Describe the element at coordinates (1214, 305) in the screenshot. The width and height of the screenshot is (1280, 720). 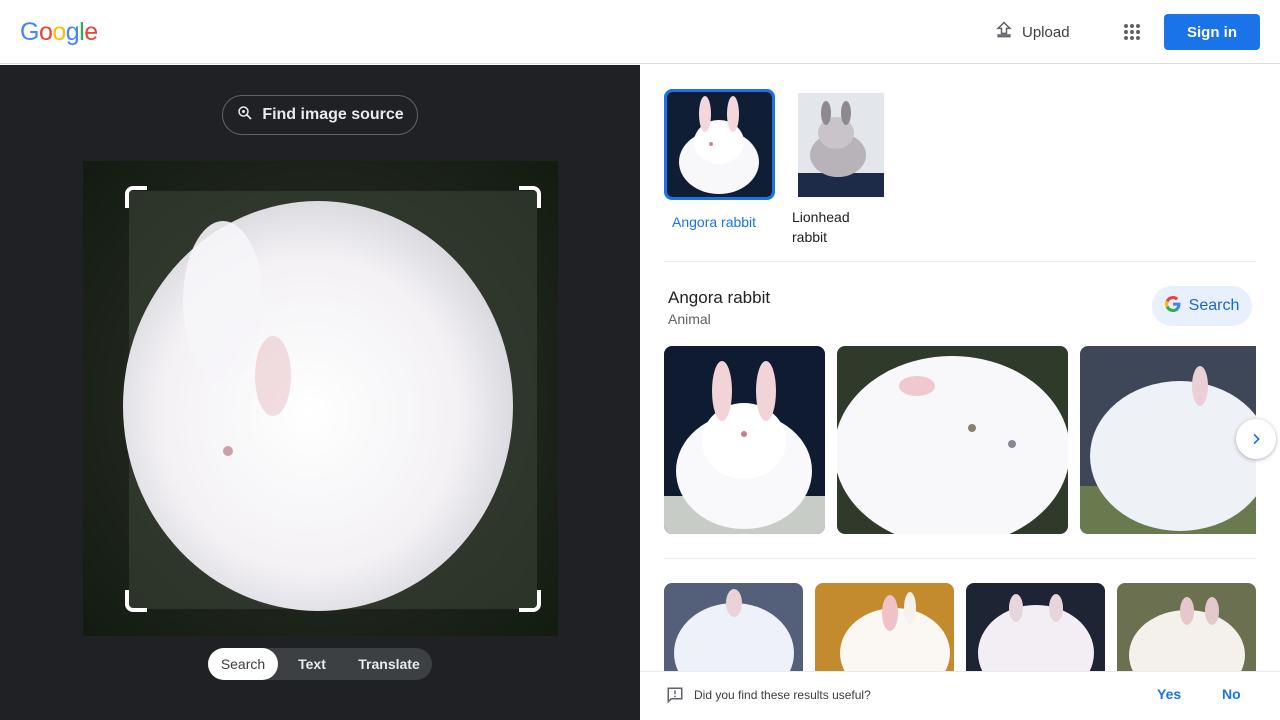
I see `entity-search-label: Search` at that location.